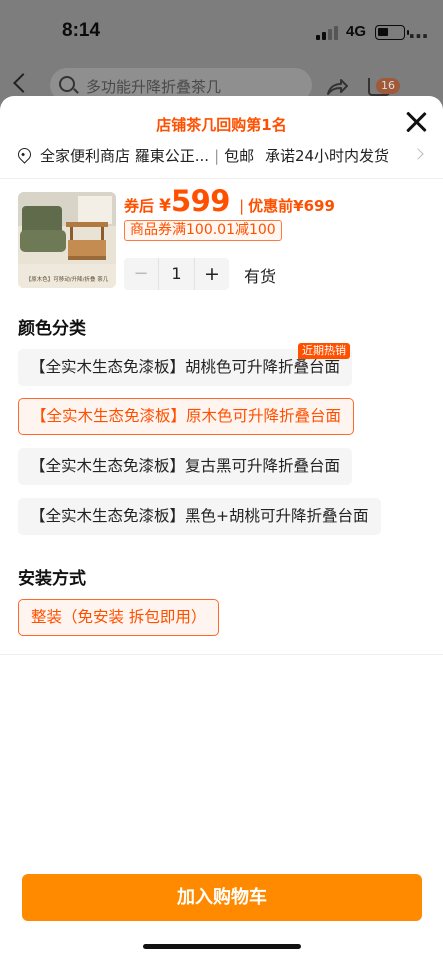  What do you see at coordinates (141, 274) in the screenshot?
I see `quantity-minus-button: −` at bounding box center [141, 274].